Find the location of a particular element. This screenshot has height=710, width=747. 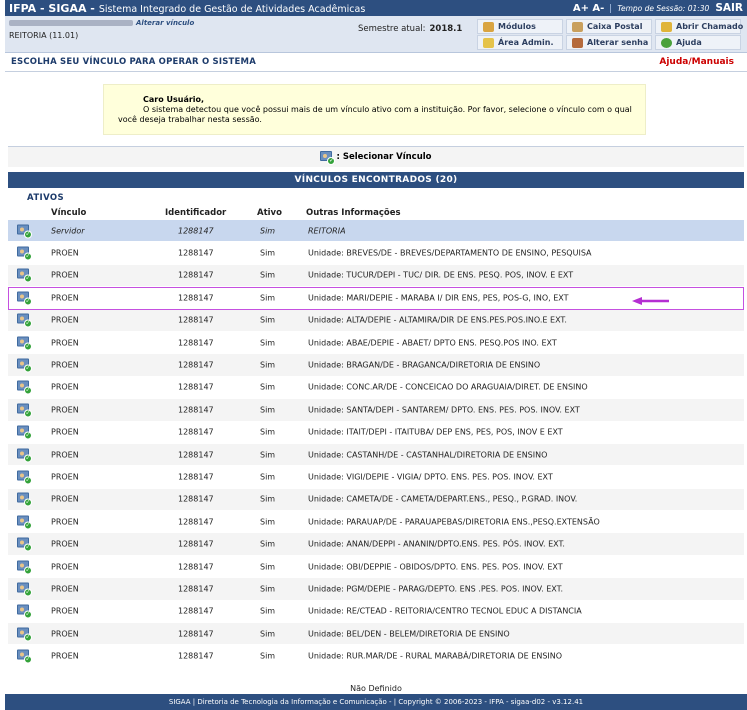

col-vinculo: Vínculo is located at coordinates (69, 213).